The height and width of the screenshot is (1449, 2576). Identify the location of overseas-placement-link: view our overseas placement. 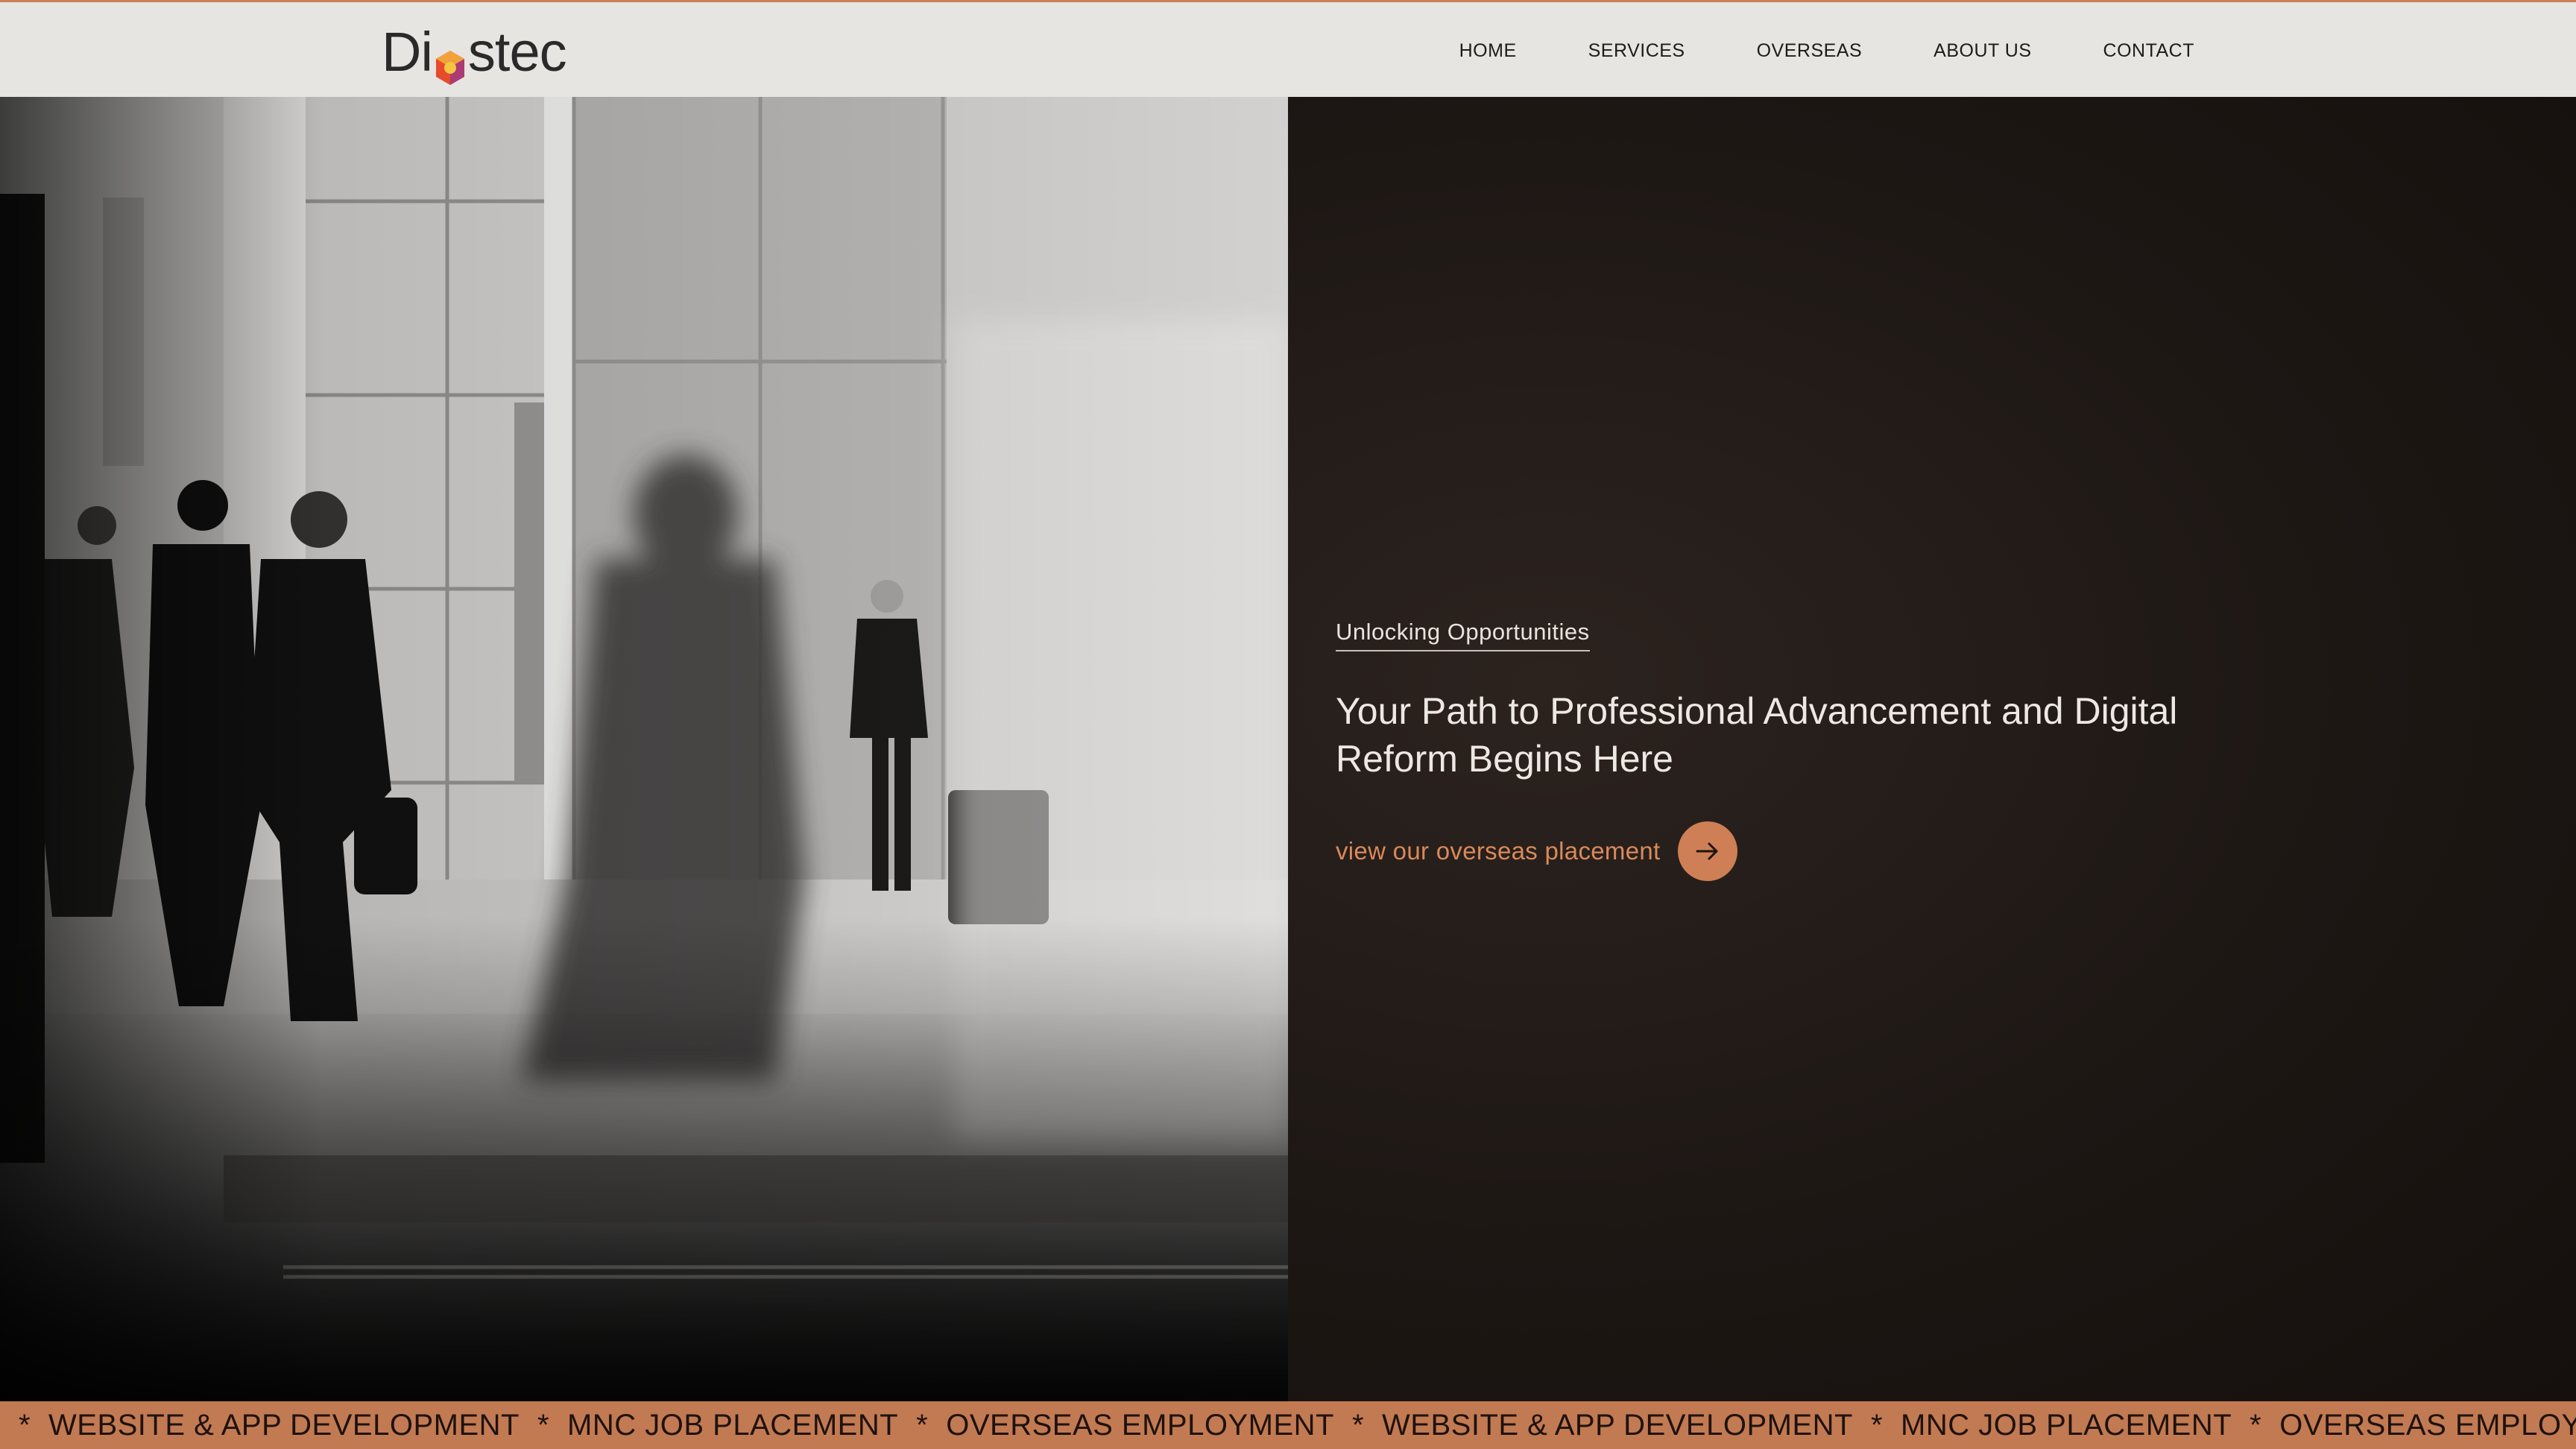
(1537, 851).